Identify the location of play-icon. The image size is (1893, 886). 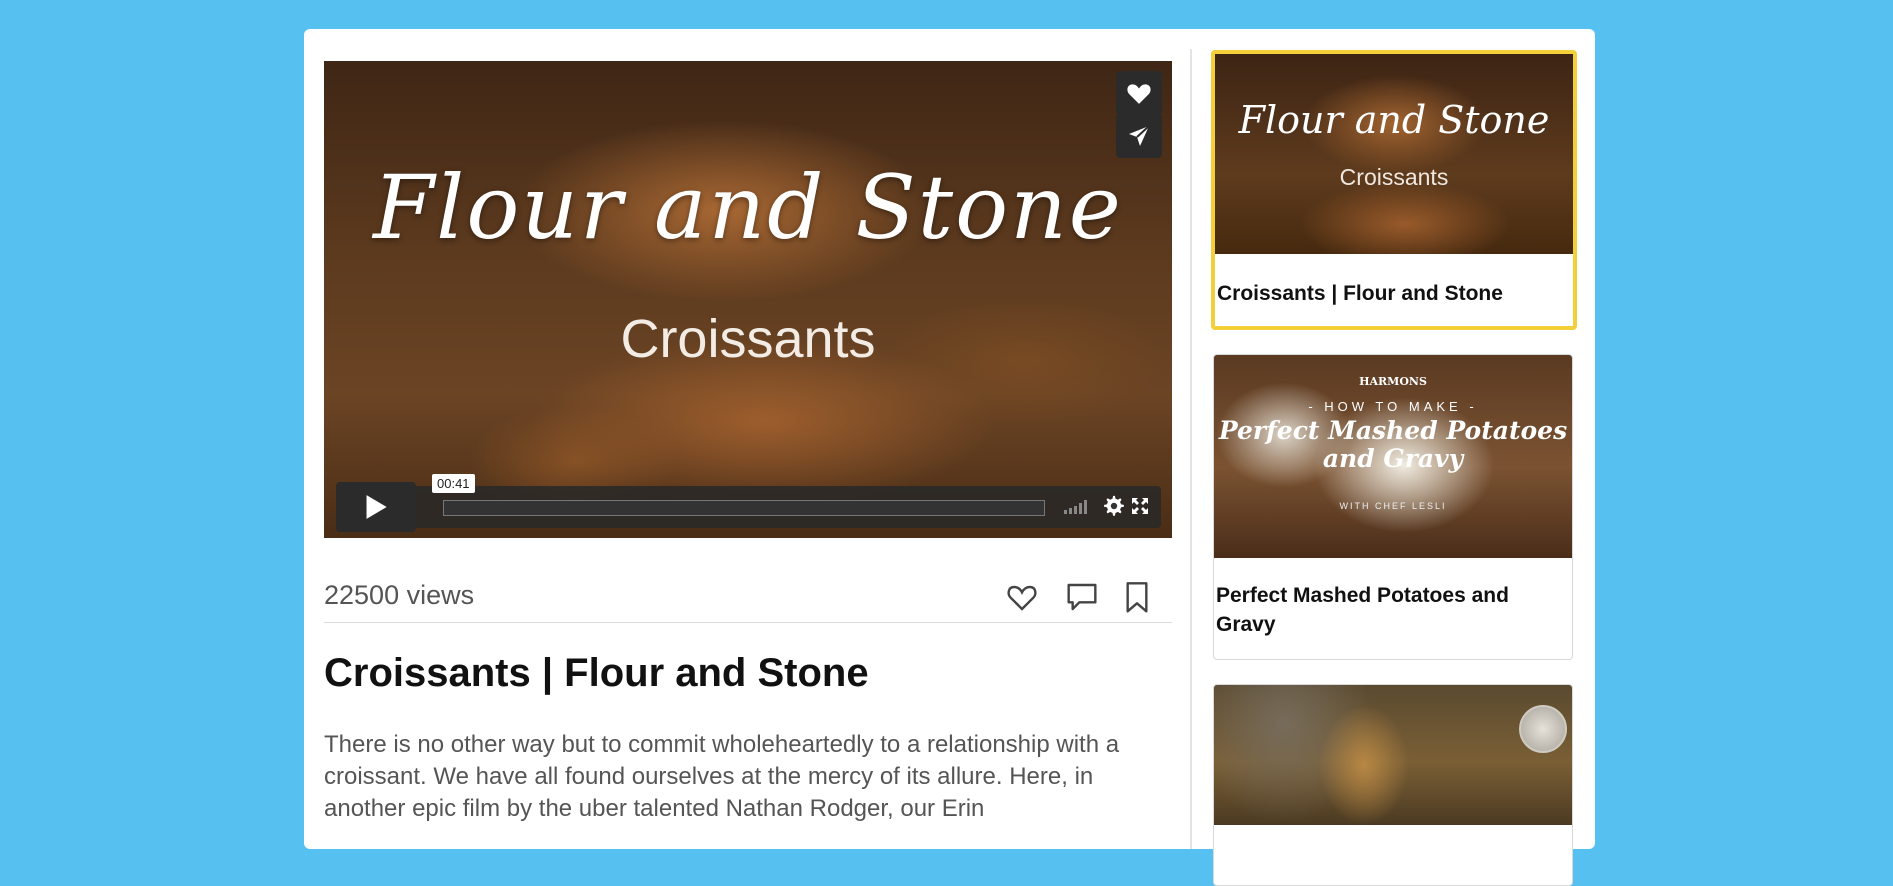
(376, 507).